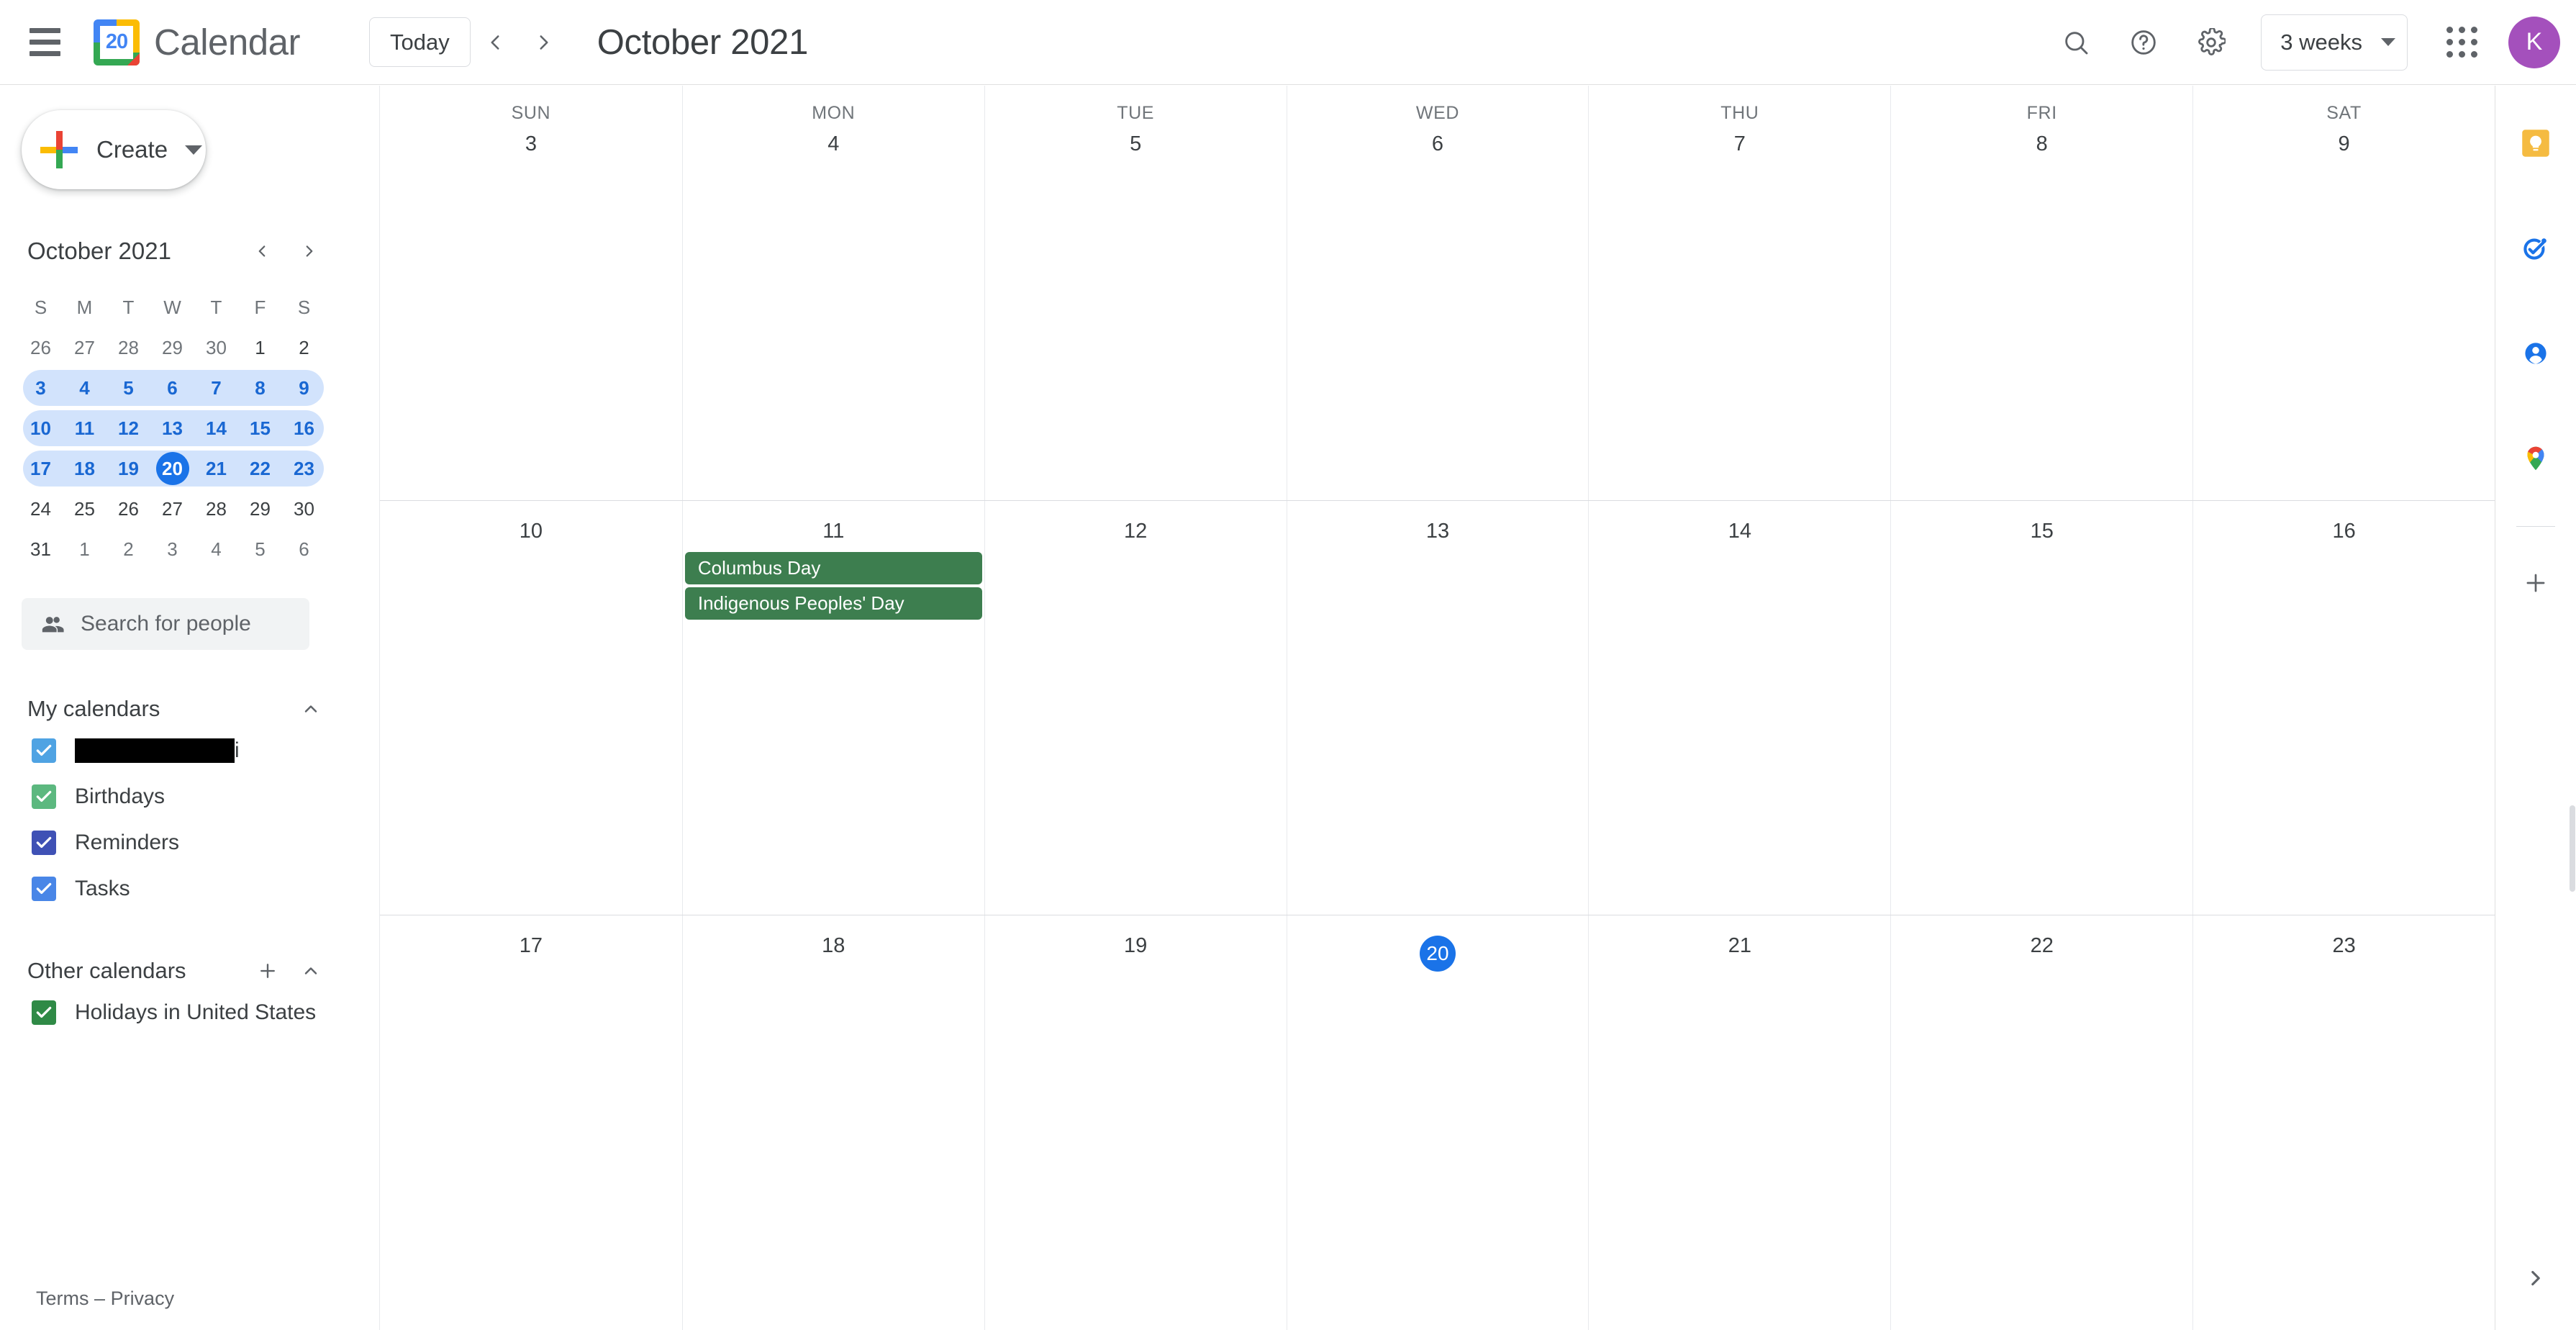  I want to click on calendar-day-cell: MON 4, so click(833, 293).